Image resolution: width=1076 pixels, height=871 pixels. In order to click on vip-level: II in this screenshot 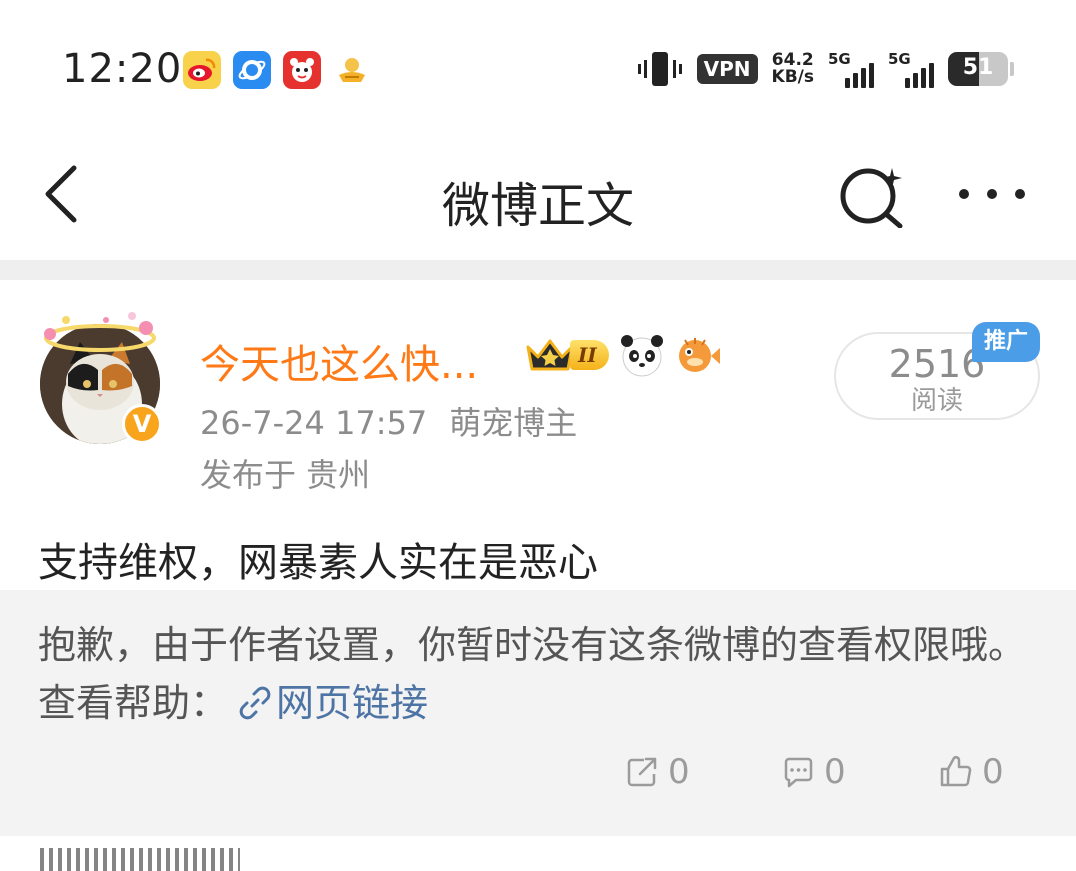, I will do `click(589, 355)`.